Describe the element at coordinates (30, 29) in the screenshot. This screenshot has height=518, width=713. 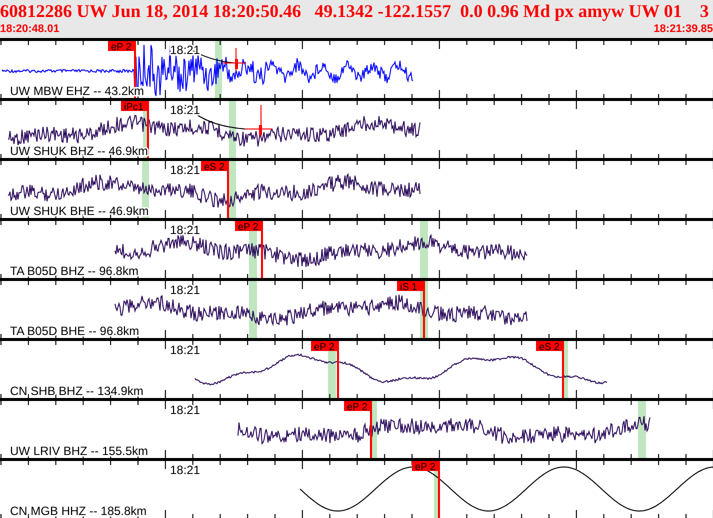
I see `start-time: 18:20:48.01` at that location.